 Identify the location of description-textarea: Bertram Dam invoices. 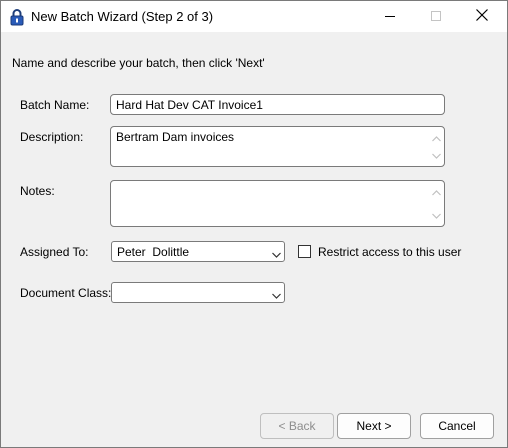
(277, 146).